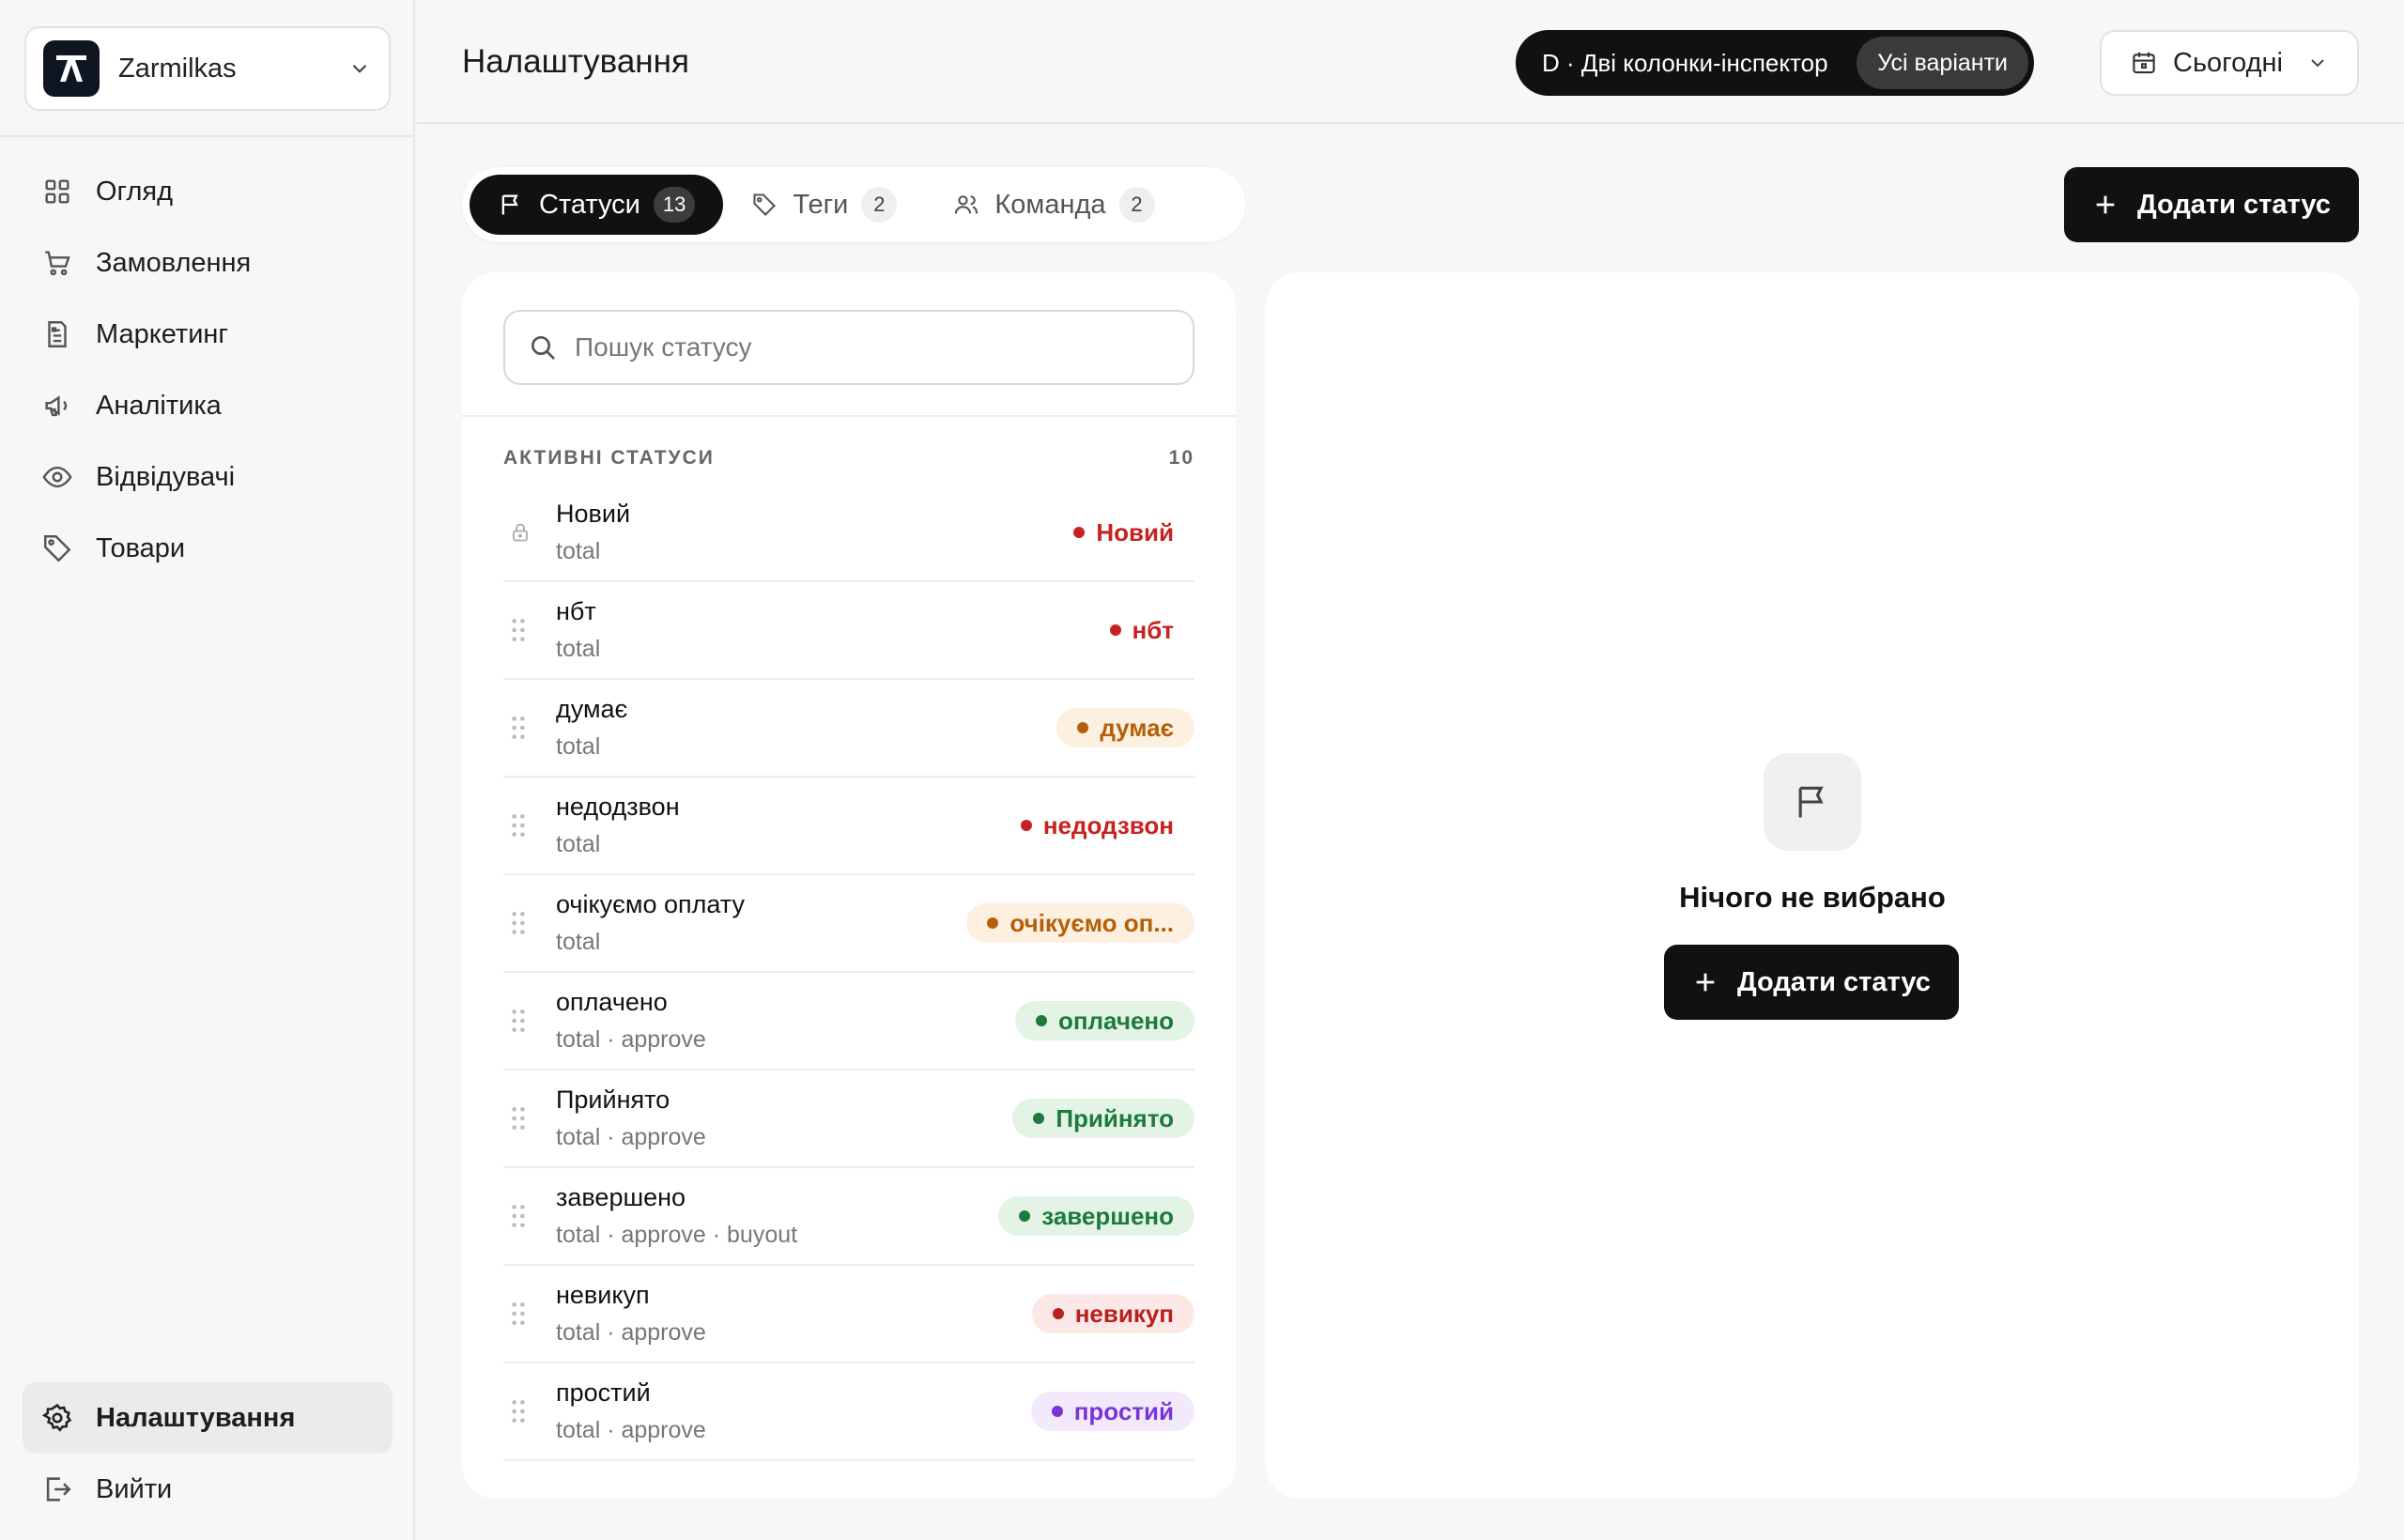  What do you see at coordinates (821, 204) in the screenshot?
I see `tab-label: Теги` at bounding box center [821, 204].